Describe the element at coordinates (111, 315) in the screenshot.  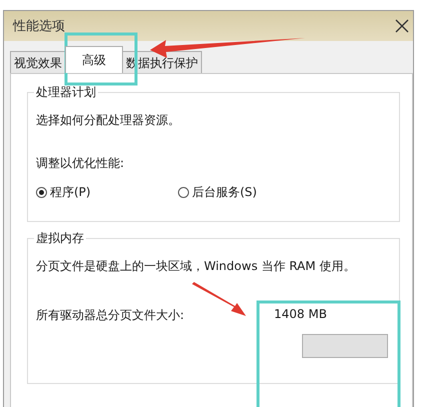
I see `size-label: 所有驱动器总分页文件大小:` at that location.